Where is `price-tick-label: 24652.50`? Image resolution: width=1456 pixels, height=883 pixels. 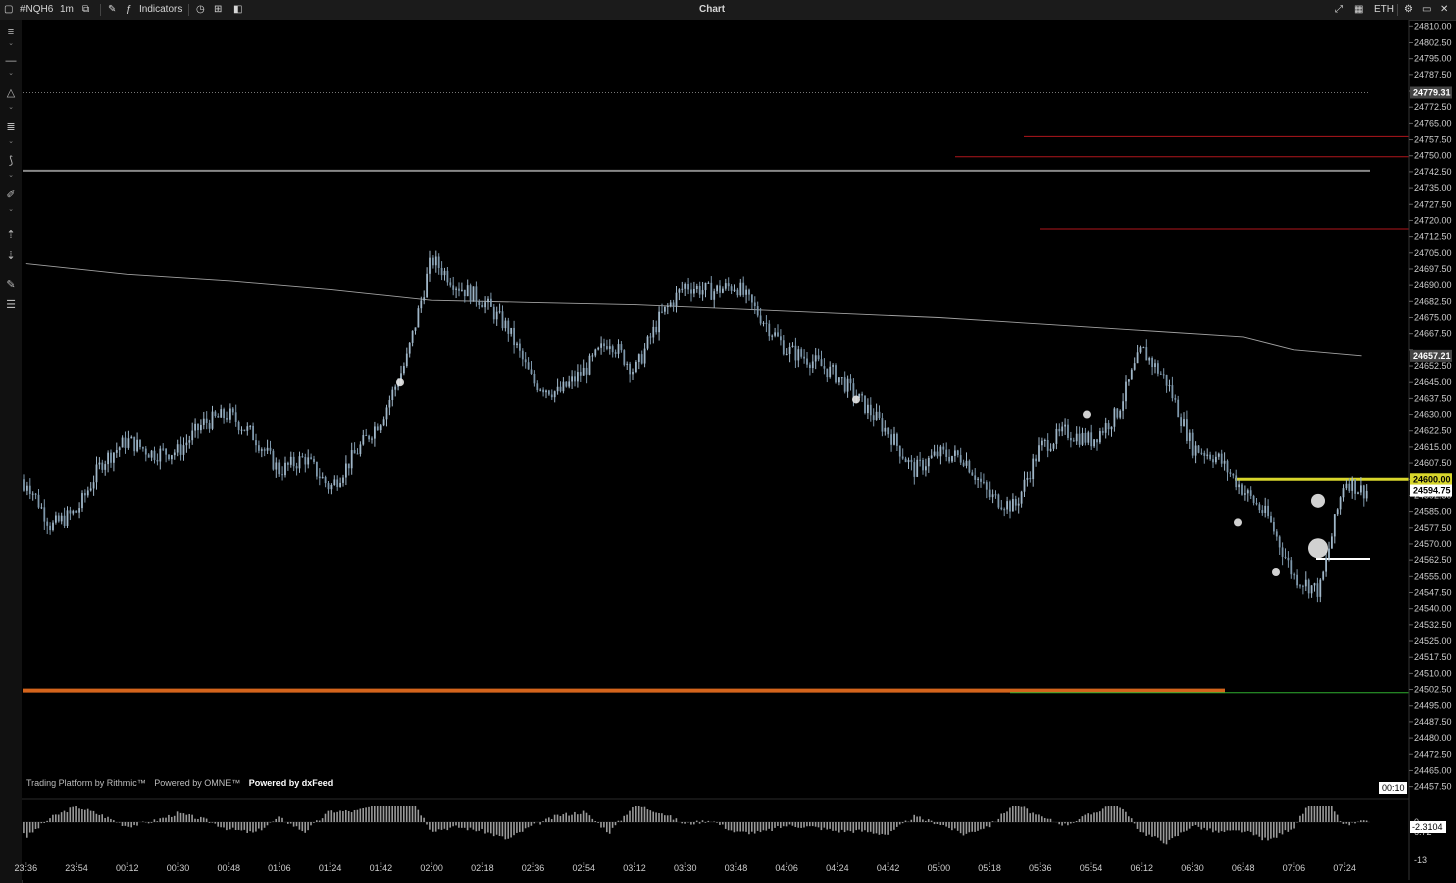
price-tick-label: 24652.50 is located at coordinates (1433, 366).